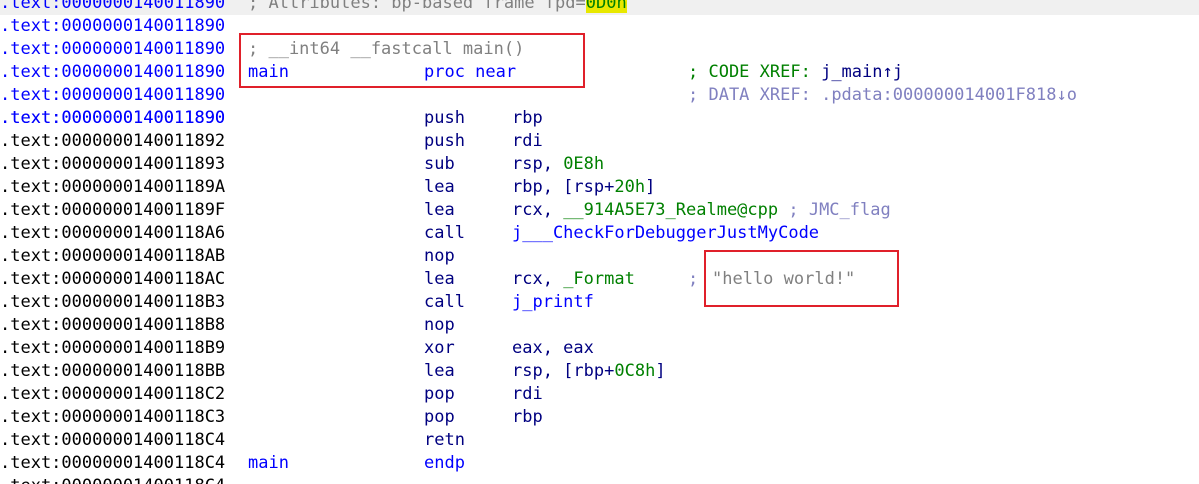  Describe the element at coordinates (599, 394) in the screenshot. I see `disasm-line-instruction: .text:00000001400118C2 pop rdi` at that location.